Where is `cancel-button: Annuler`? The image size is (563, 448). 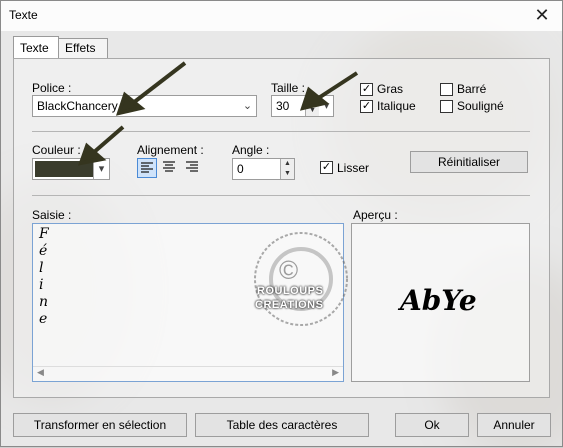
cancel-button: Annuler is located at coordinates (514, 425).